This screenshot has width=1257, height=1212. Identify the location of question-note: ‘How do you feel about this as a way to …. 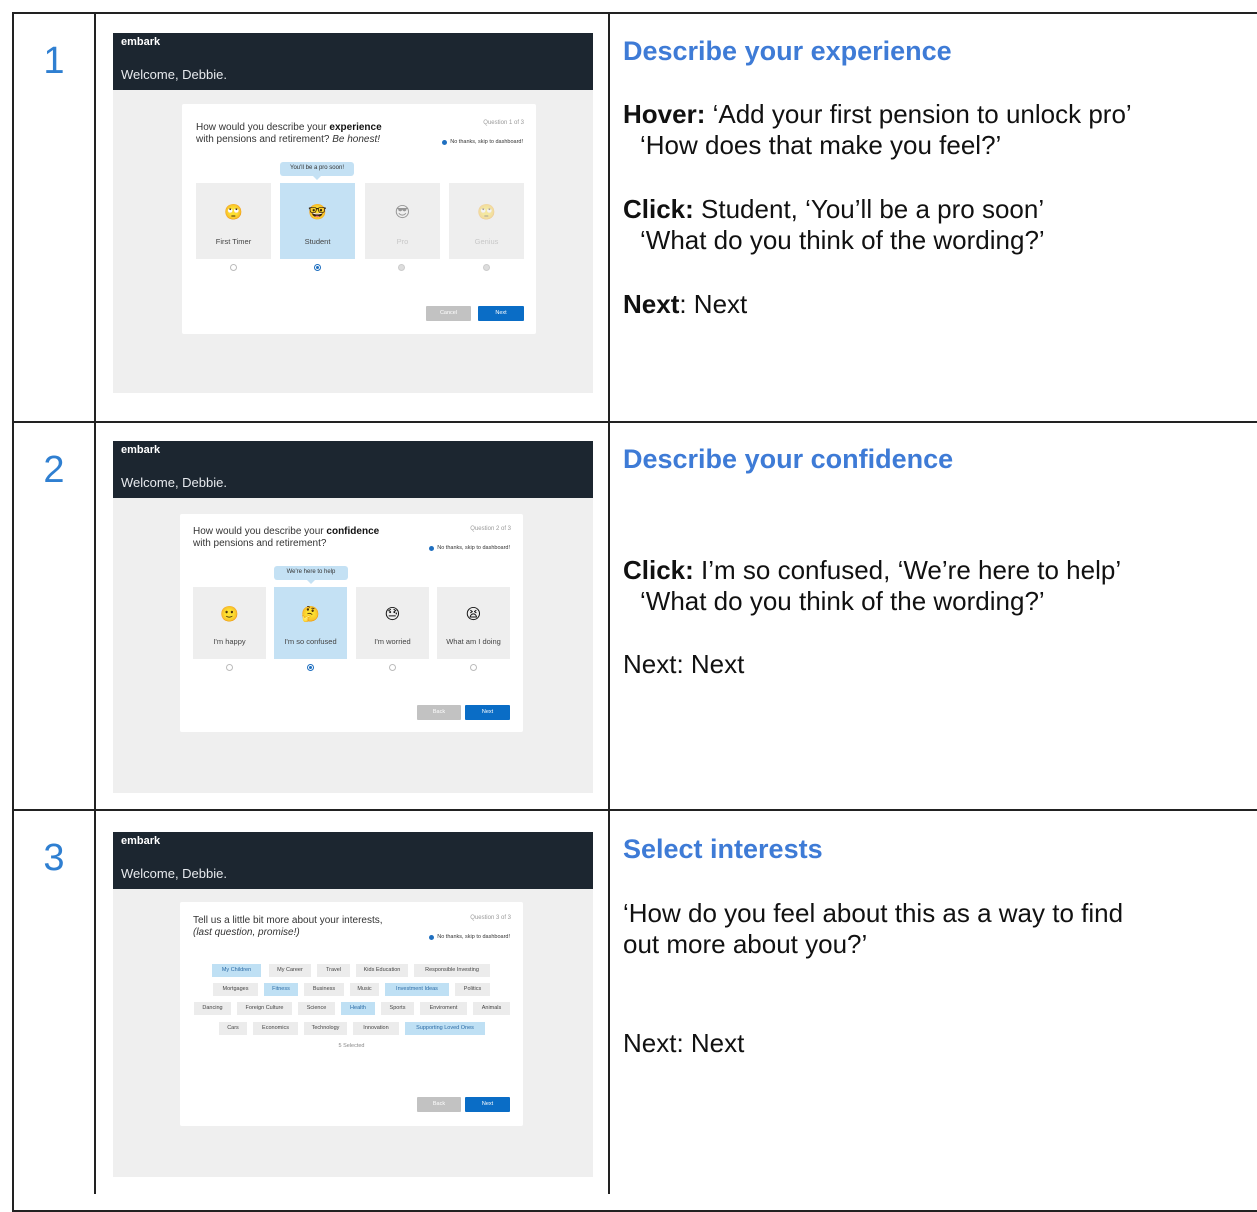
(873, 928).